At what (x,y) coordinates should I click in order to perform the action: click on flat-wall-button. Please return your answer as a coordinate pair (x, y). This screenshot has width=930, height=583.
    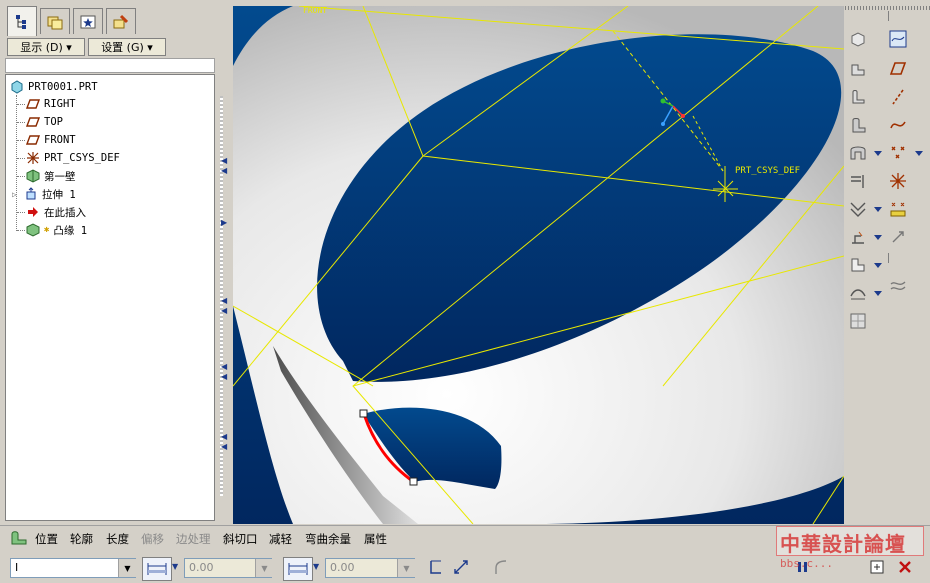
    Looking at the image, I should click on (858, 69).